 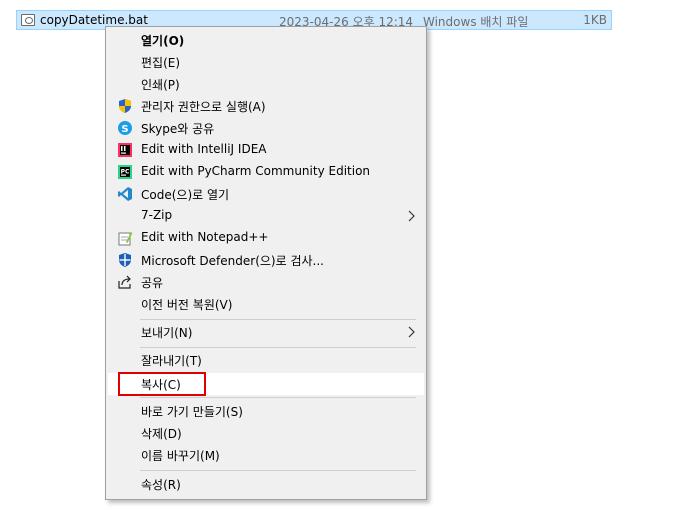 I want to click on menu-item-intellij: Edit with IntelliJ IDEA, so click(x=266, y=150).